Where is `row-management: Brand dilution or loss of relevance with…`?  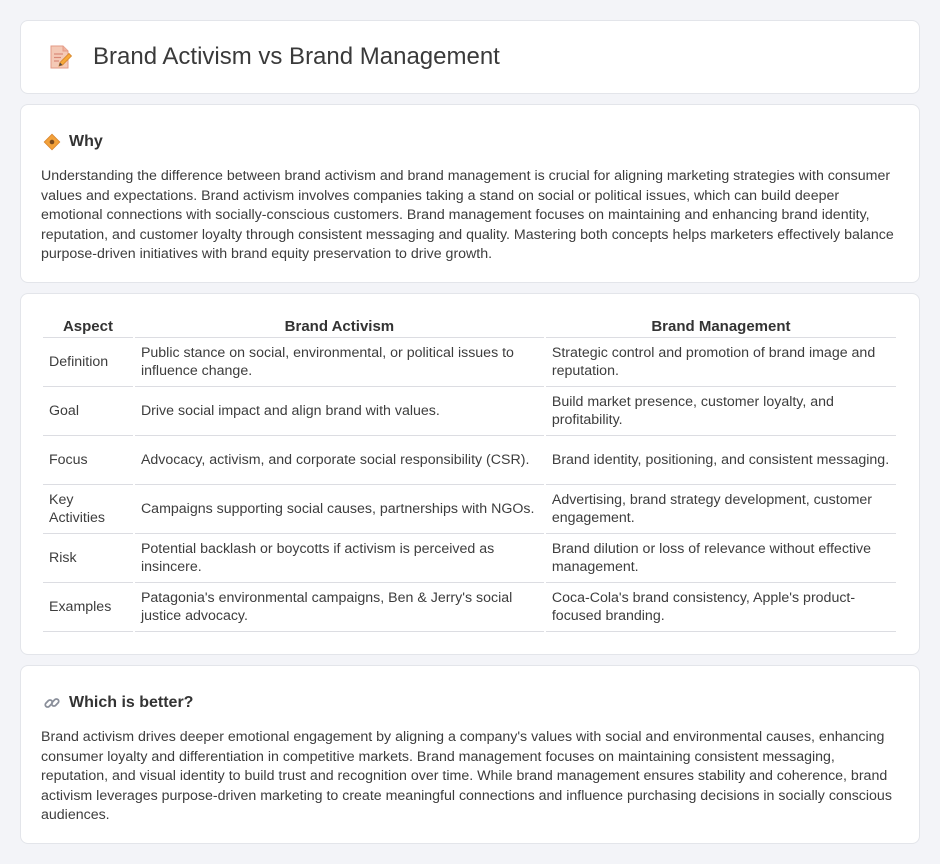 row-management: Brand dilution or loss of relevance with… is located at coordinates (720, 558).